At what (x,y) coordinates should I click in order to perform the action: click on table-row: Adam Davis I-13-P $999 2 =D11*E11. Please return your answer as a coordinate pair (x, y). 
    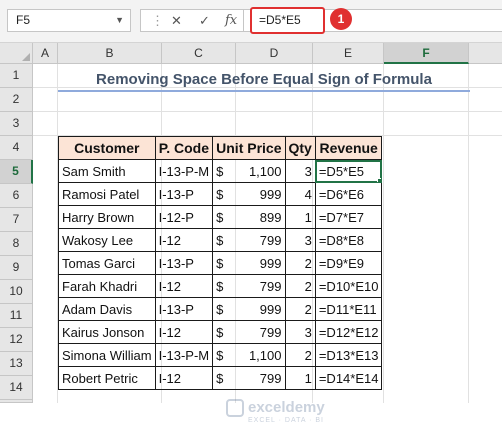
    Looking at the image, I should click on (220, 309).